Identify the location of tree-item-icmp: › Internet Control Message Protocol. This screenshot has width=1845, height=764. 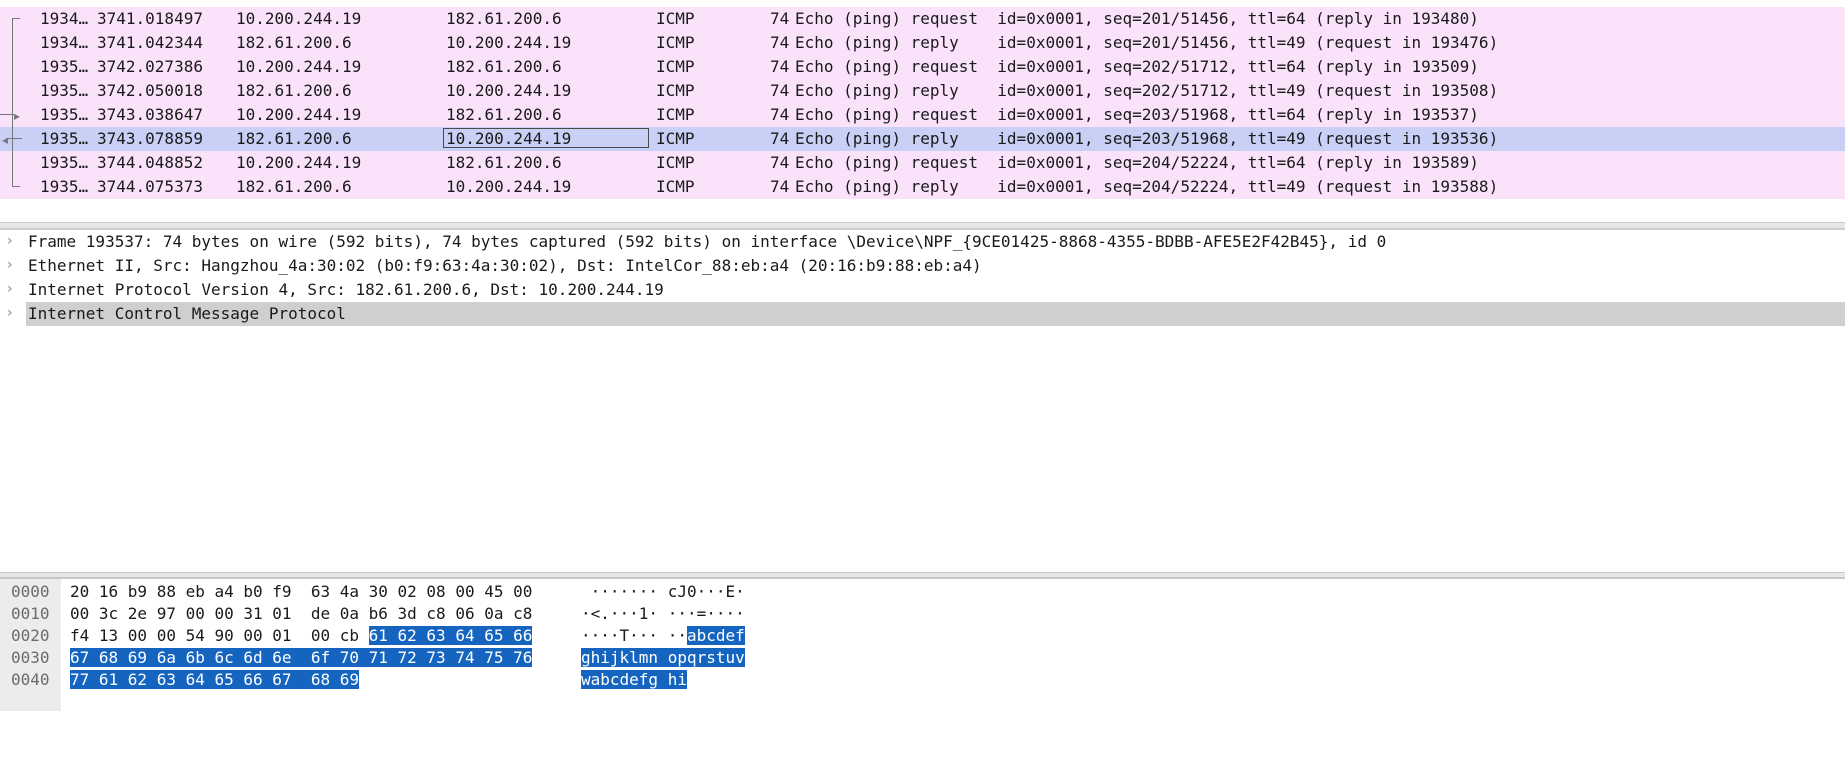
(922, 314).